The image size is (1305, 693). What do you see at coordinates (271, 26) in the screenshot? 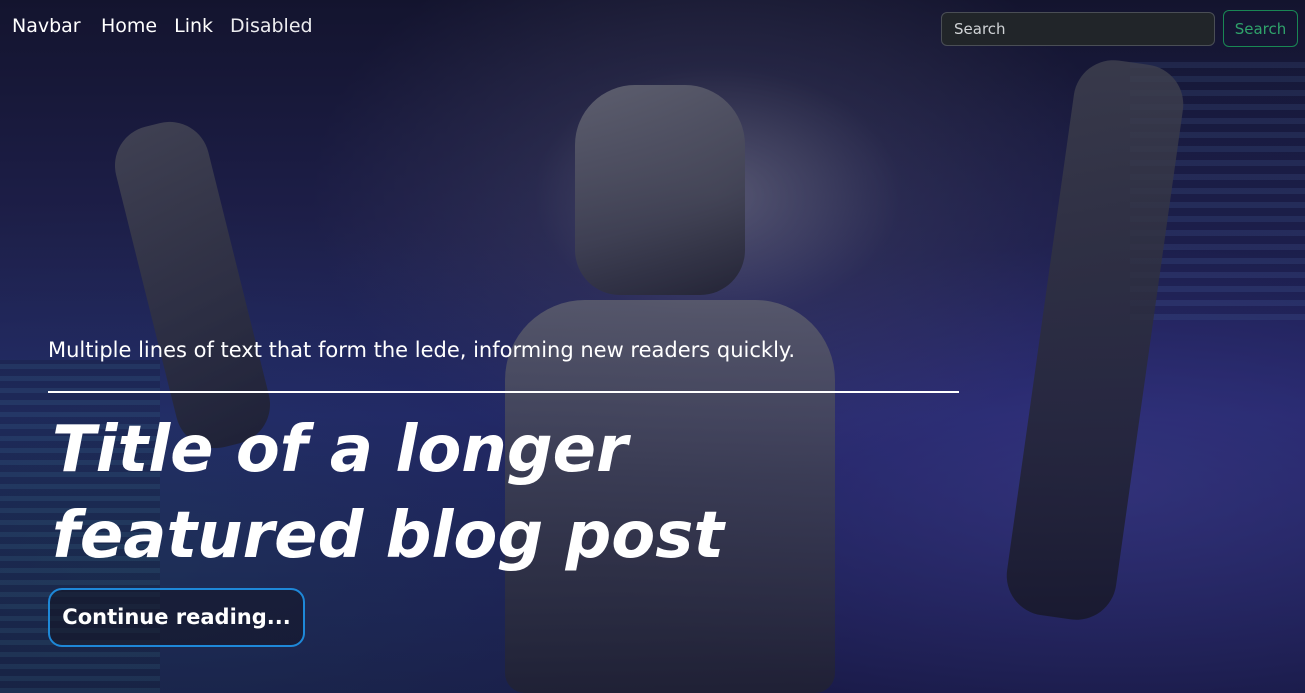
I see `nav-link-disabled: Disabled` at bounding box center [271, 26].